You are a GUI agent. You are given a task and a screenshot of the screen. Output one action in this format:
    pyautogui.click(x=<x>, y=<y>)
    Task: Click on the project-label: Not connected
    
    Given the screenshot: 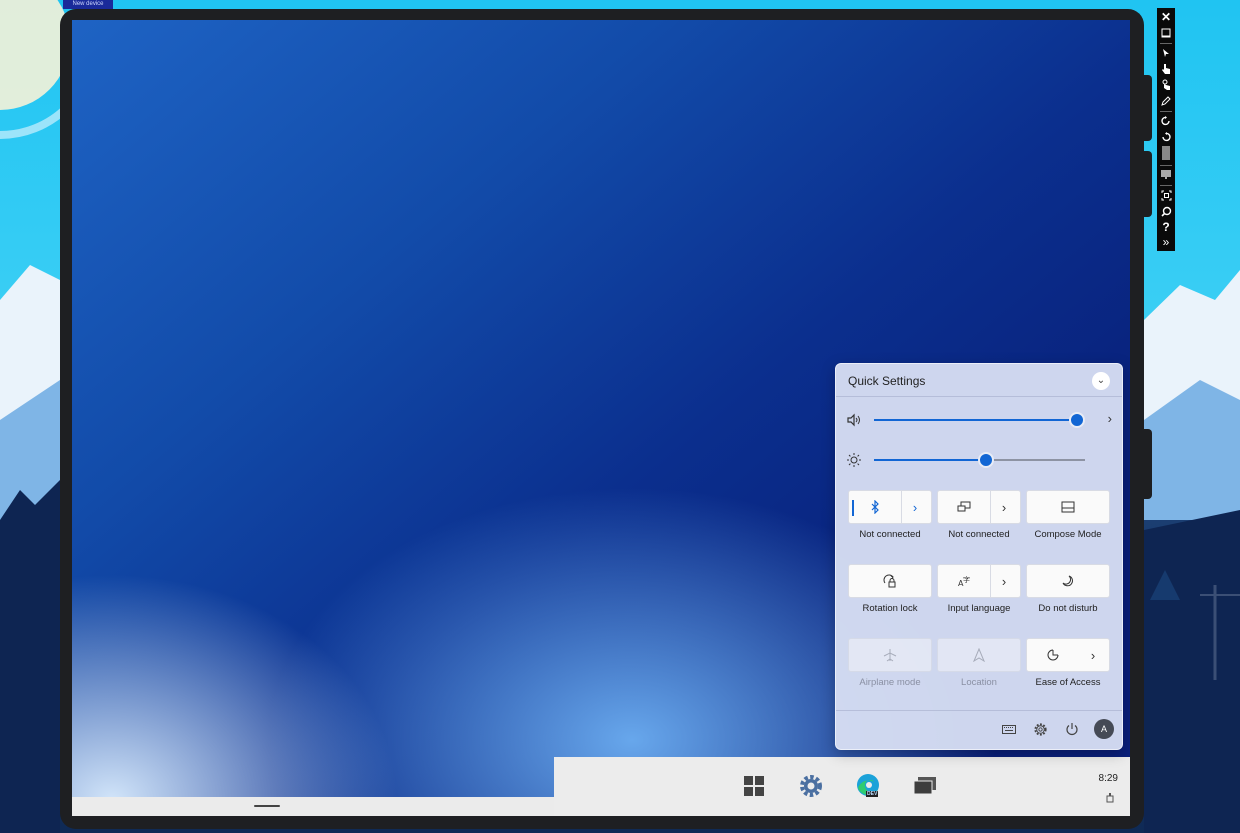 What is the action you would take?
    pyautogui.click(x=979, y=534)
    